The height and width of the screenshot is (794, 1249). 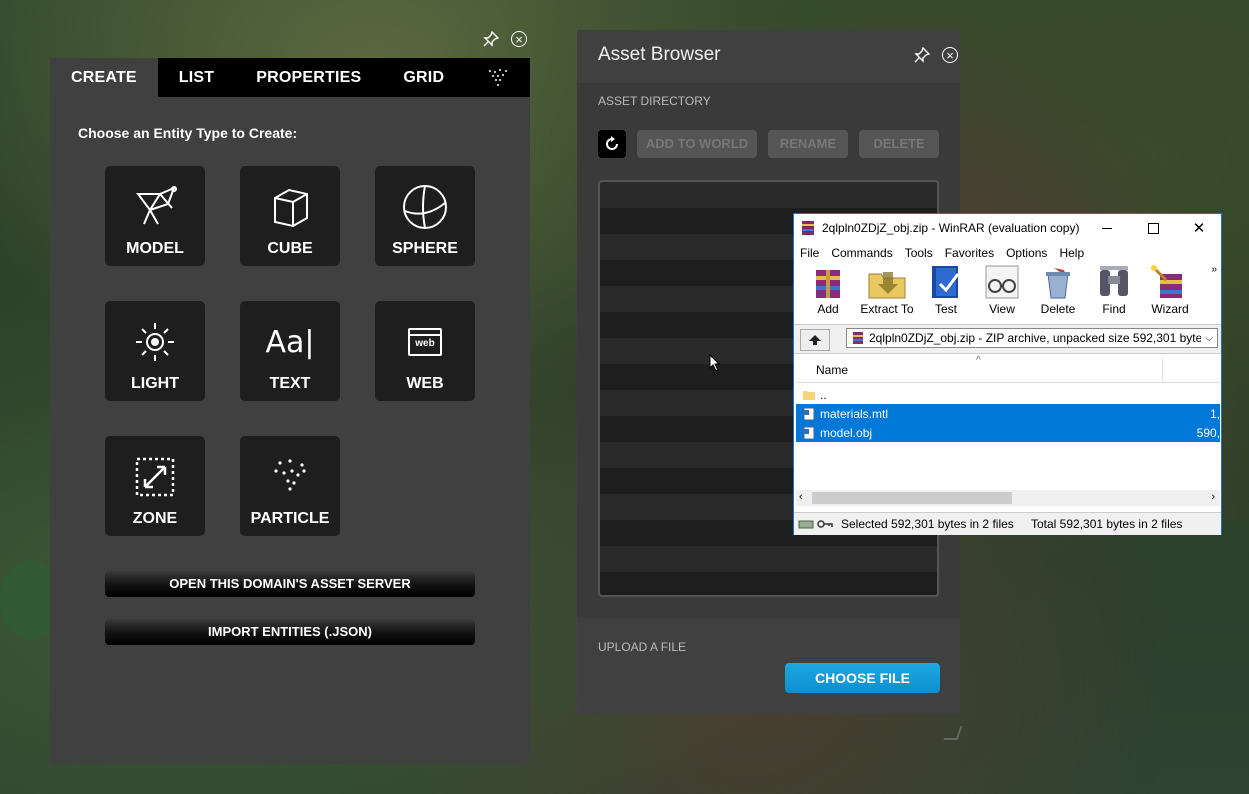 What do you see at coordinates (1026, 253) in the screenshot?
I see `menu-options: Options` at bounding box center [1026, 253].